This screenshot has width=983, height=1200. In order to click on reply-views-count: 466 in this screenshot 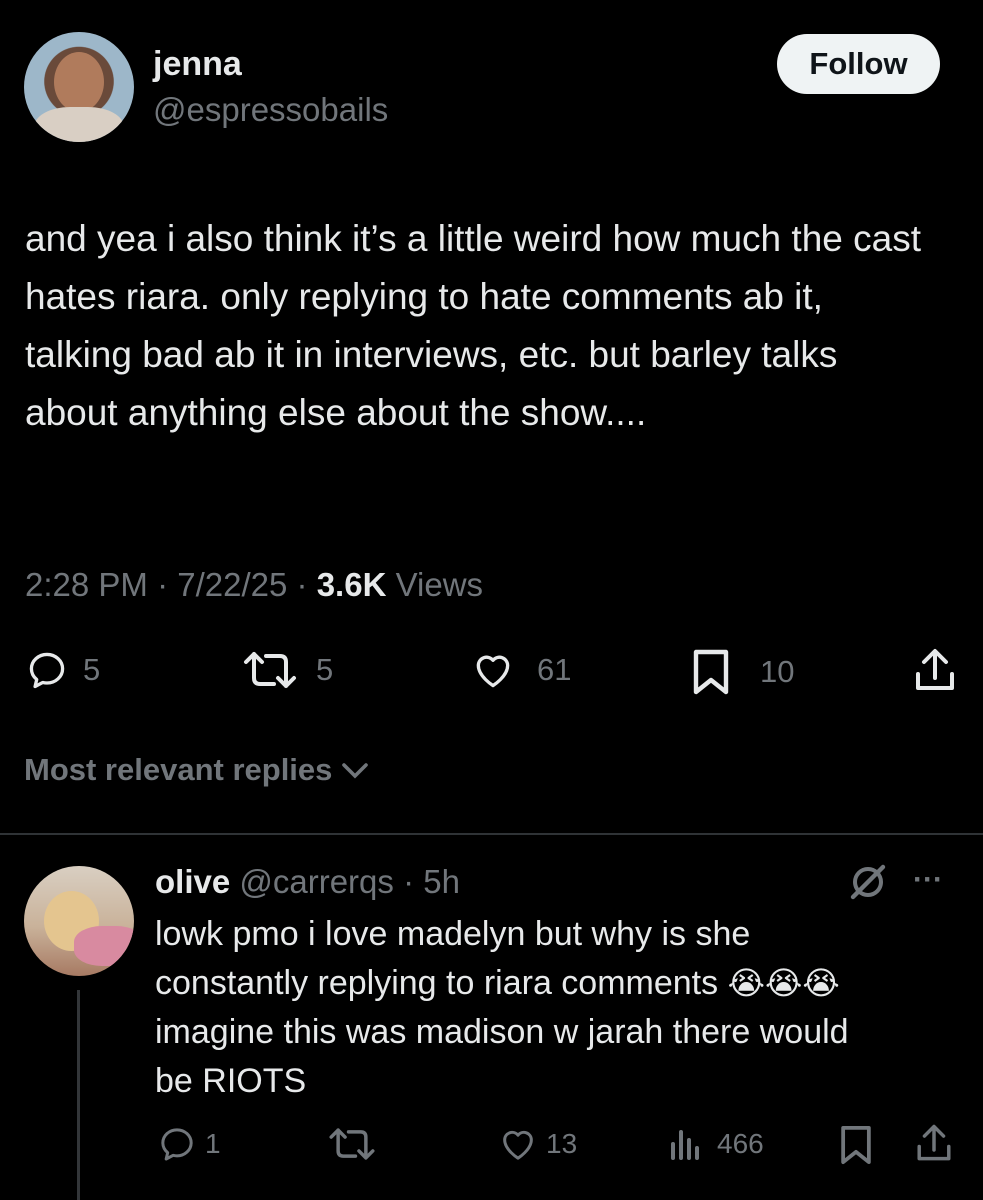, I will do `click(740, 1143)`.